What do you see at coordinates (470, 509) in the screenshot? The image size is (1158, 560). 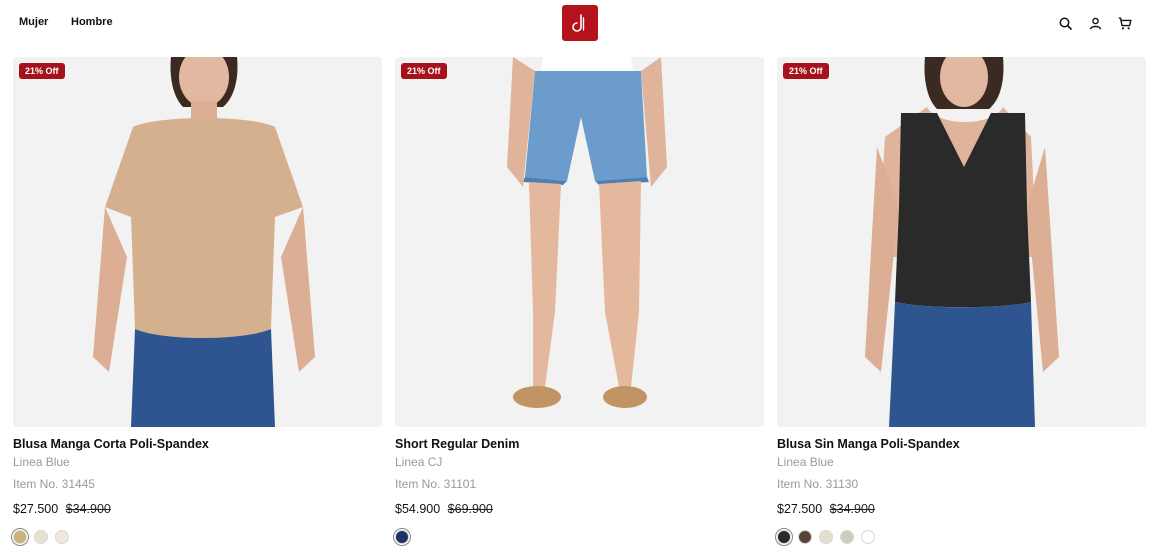 I see `original-price: $69.900` at bounding box center [470, 509].